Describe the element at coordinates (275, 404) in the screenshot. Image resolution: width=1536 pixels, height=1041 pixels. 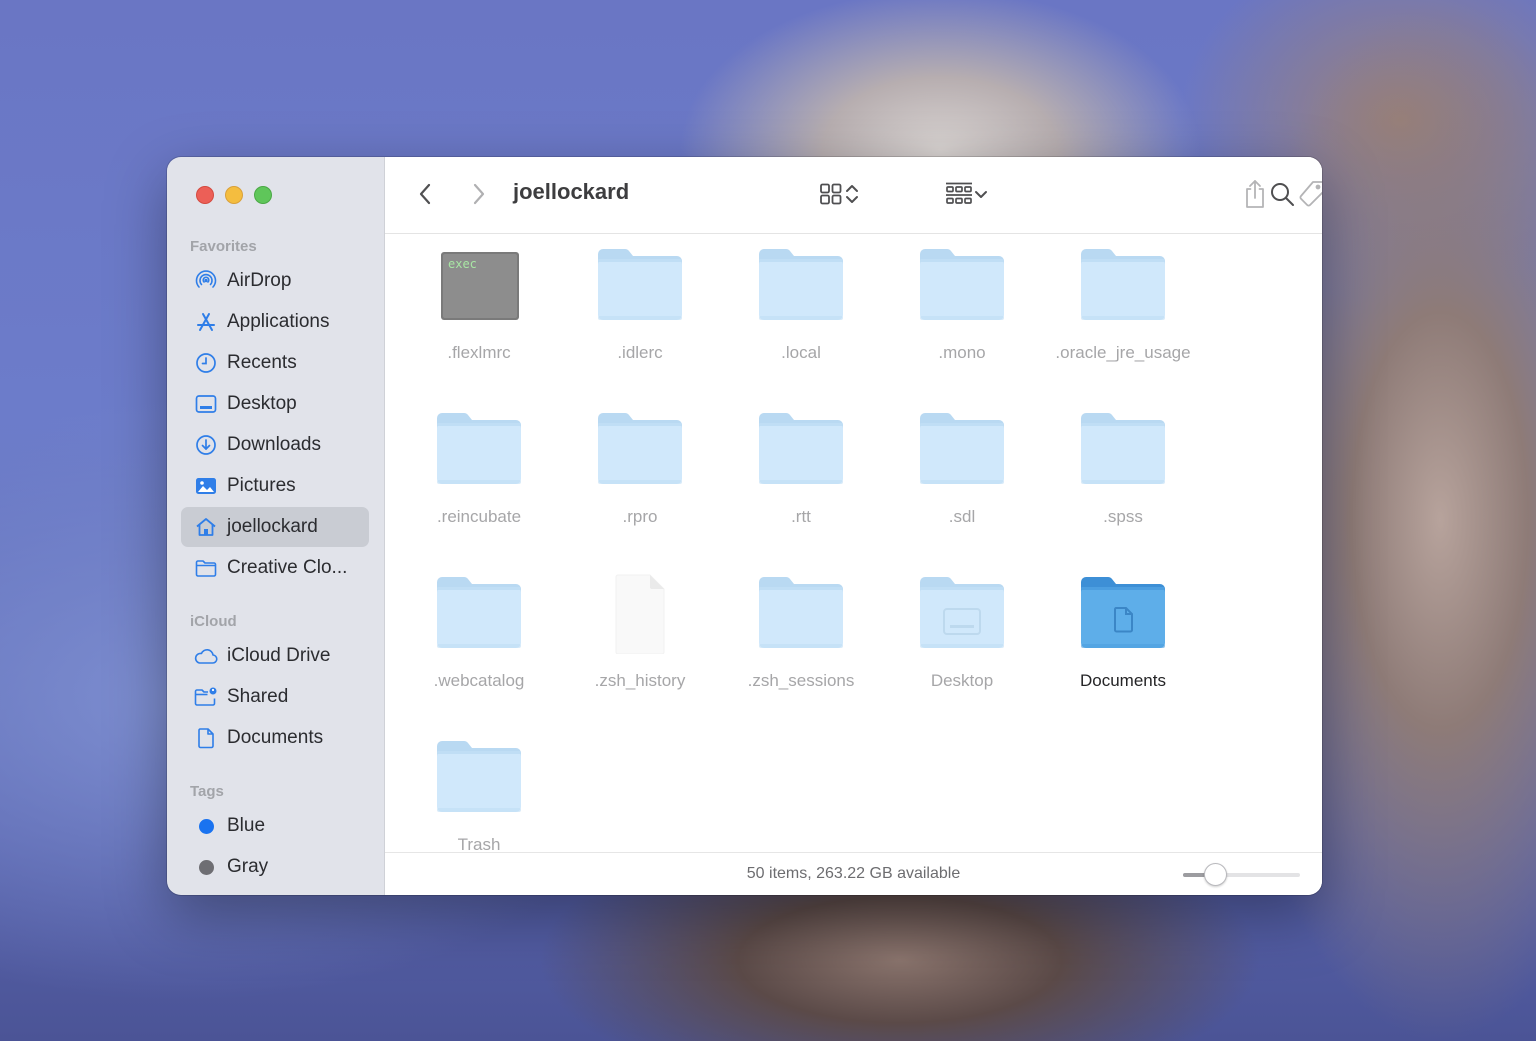
I see `sidebar-item-desktop: Desktop` at that location.